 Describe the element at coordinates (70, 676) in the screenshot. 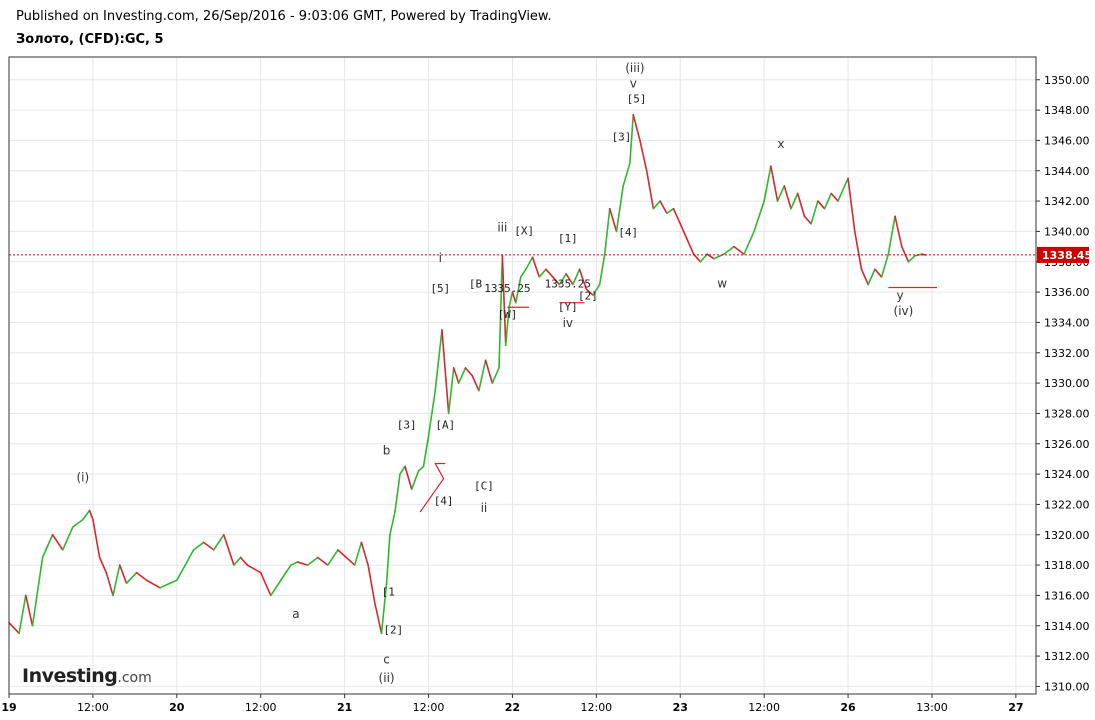

I see `logo-text: Investing` at that location.